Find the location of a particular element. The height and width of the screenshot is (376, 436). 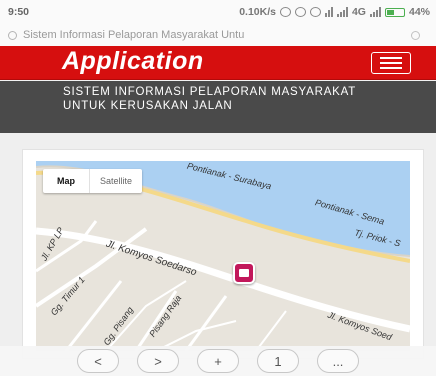

battery-icon is located at coordinates (394, 12).